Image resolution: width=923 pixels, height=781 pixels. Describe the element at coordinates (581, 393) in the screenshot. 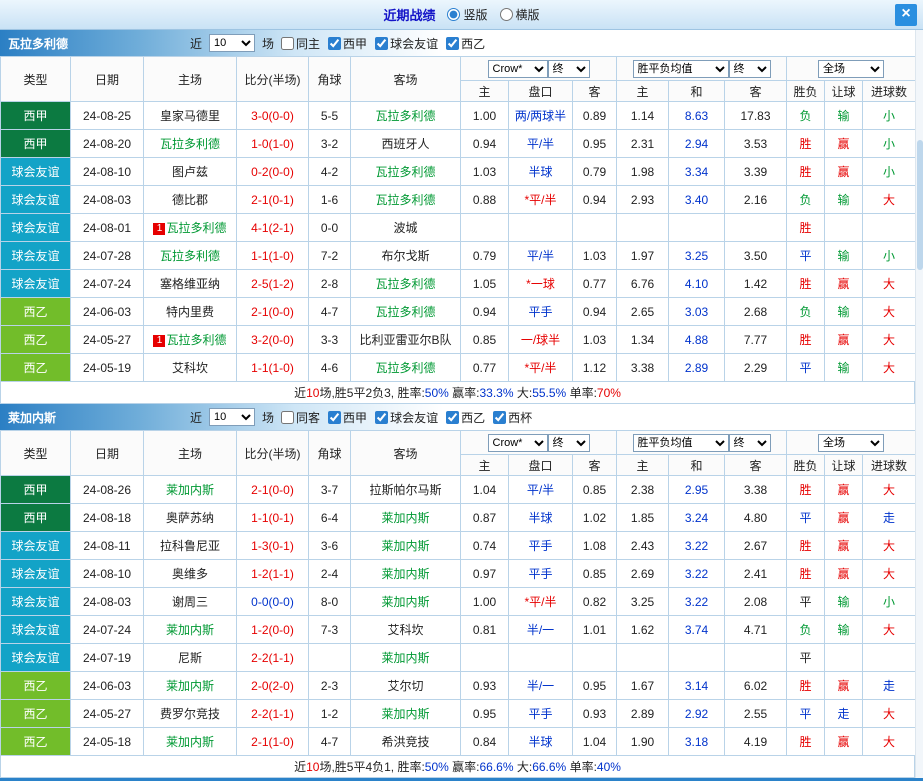

I see `summary-segment: 单率:` at that location.